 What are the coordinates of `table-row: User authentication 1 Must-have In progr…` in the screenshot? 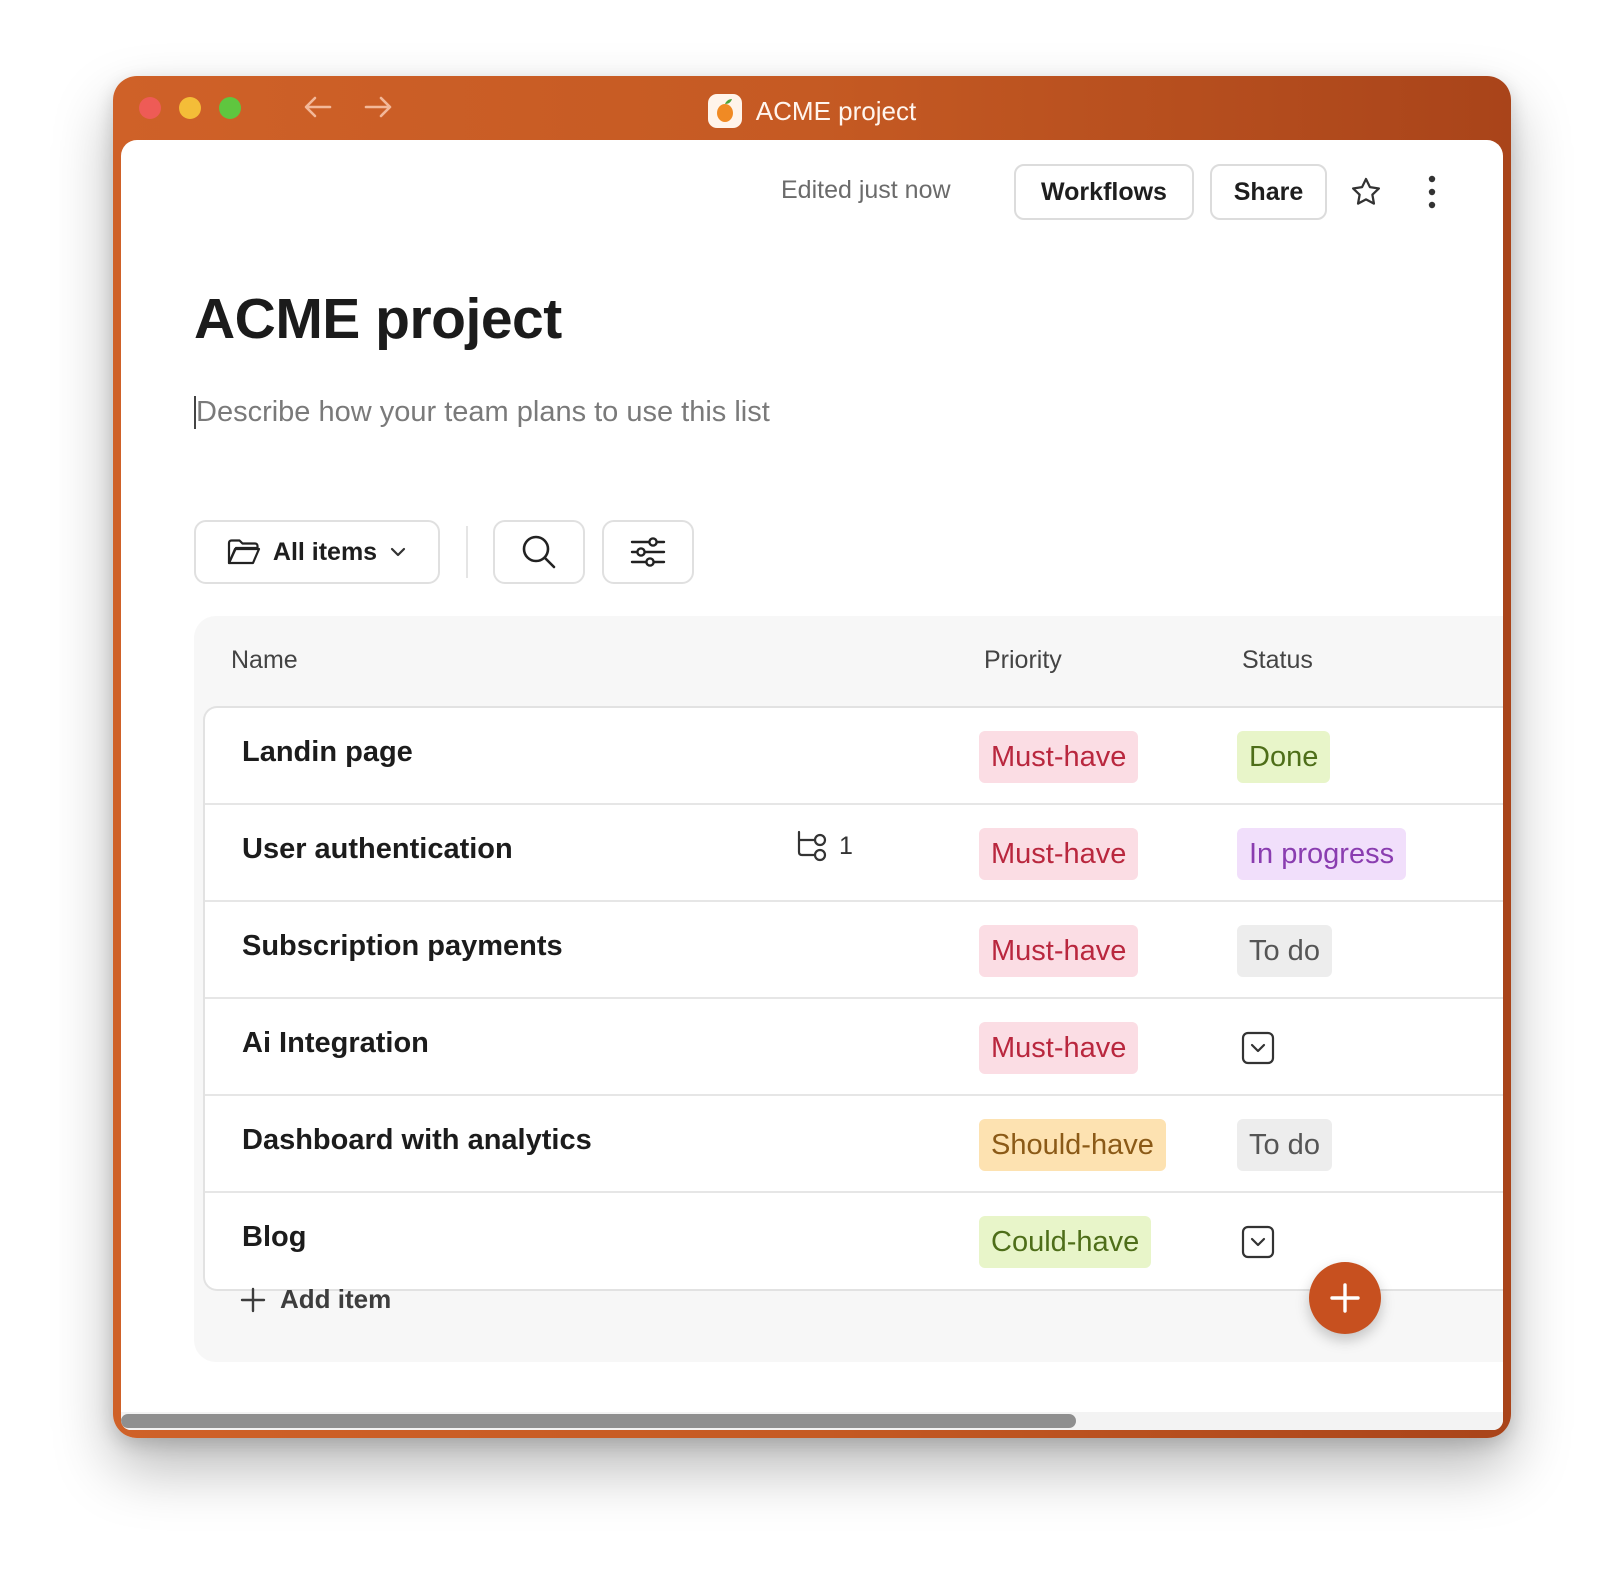 It's located at (854, 853).